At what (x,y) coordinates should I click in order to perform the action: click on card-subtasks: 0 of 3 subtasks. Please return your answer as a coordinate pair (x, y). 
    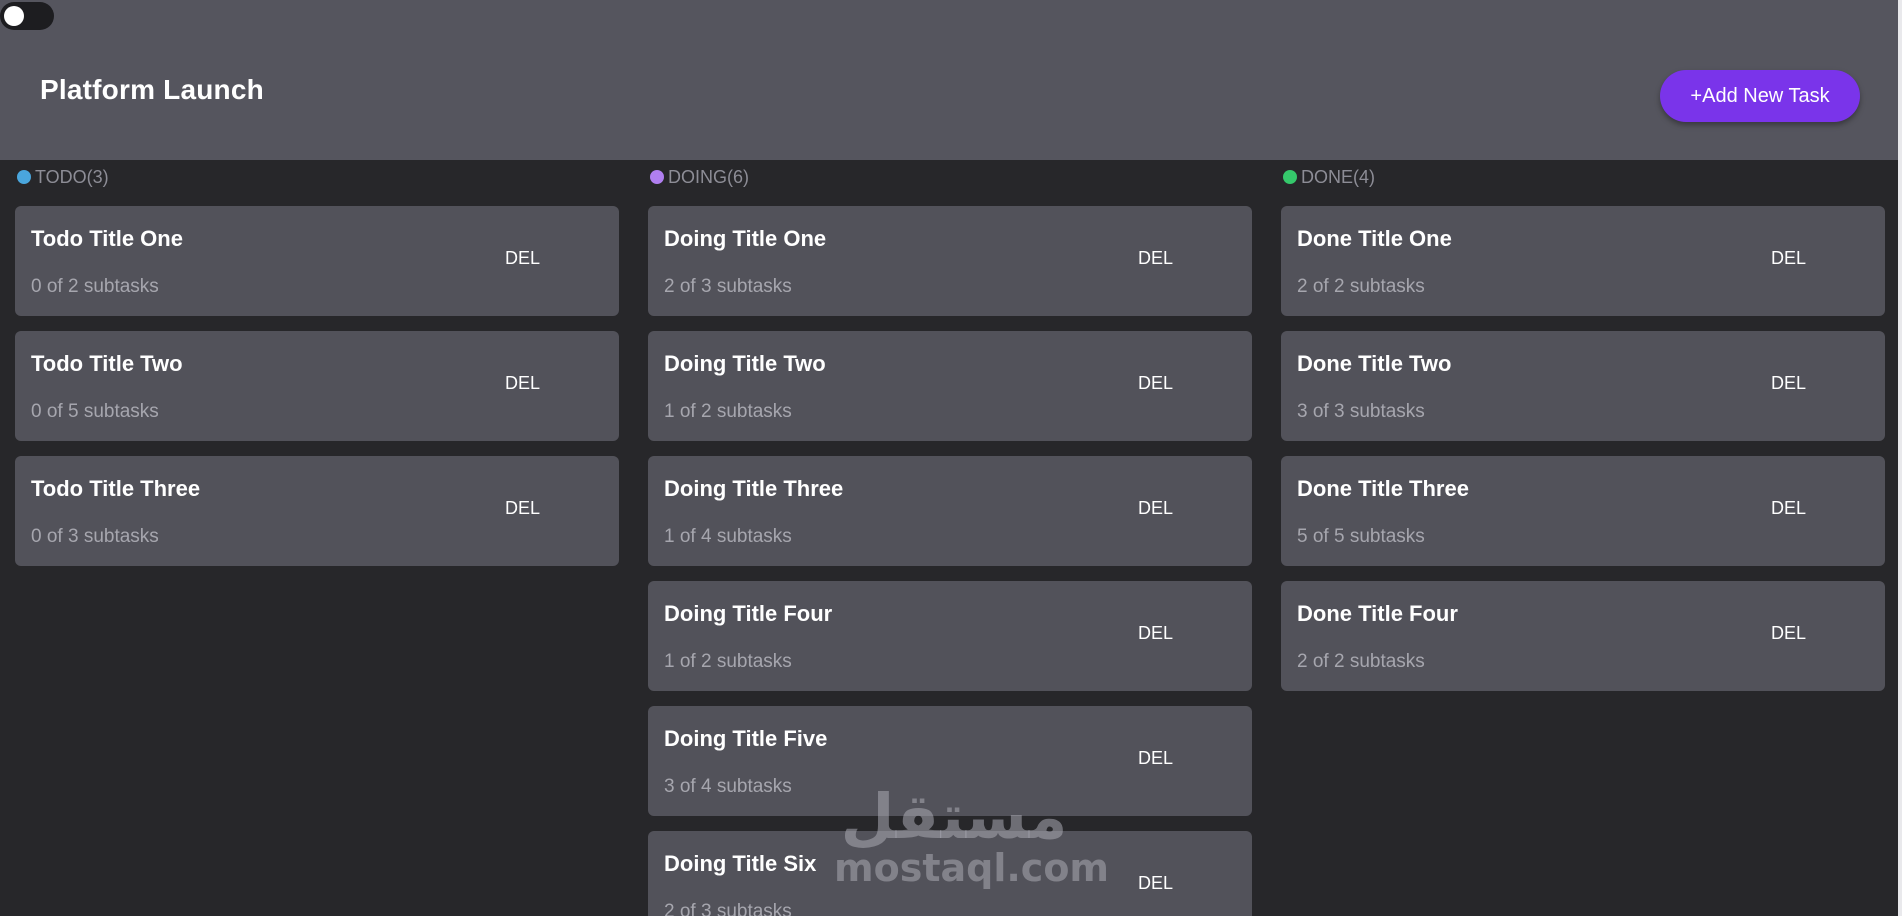
    Looking at the image, I should click on (95, 536).